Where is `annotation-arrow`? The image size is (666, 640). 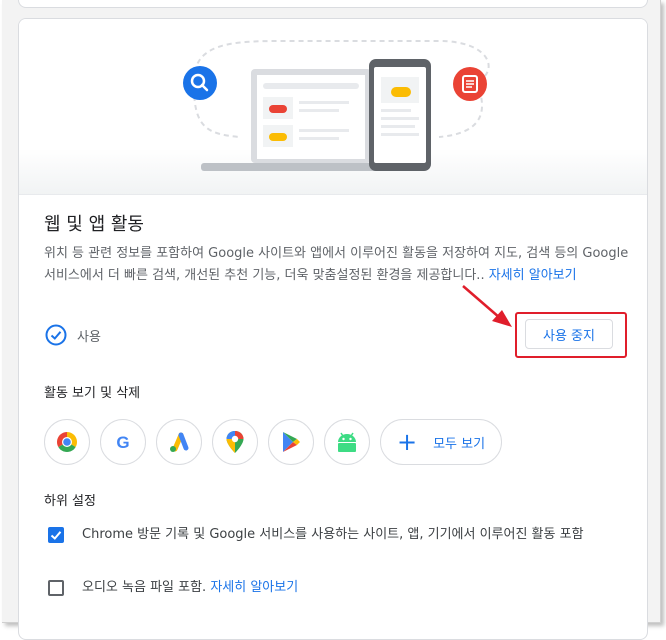
annotation-arrow is located at coordinates (487, 306).